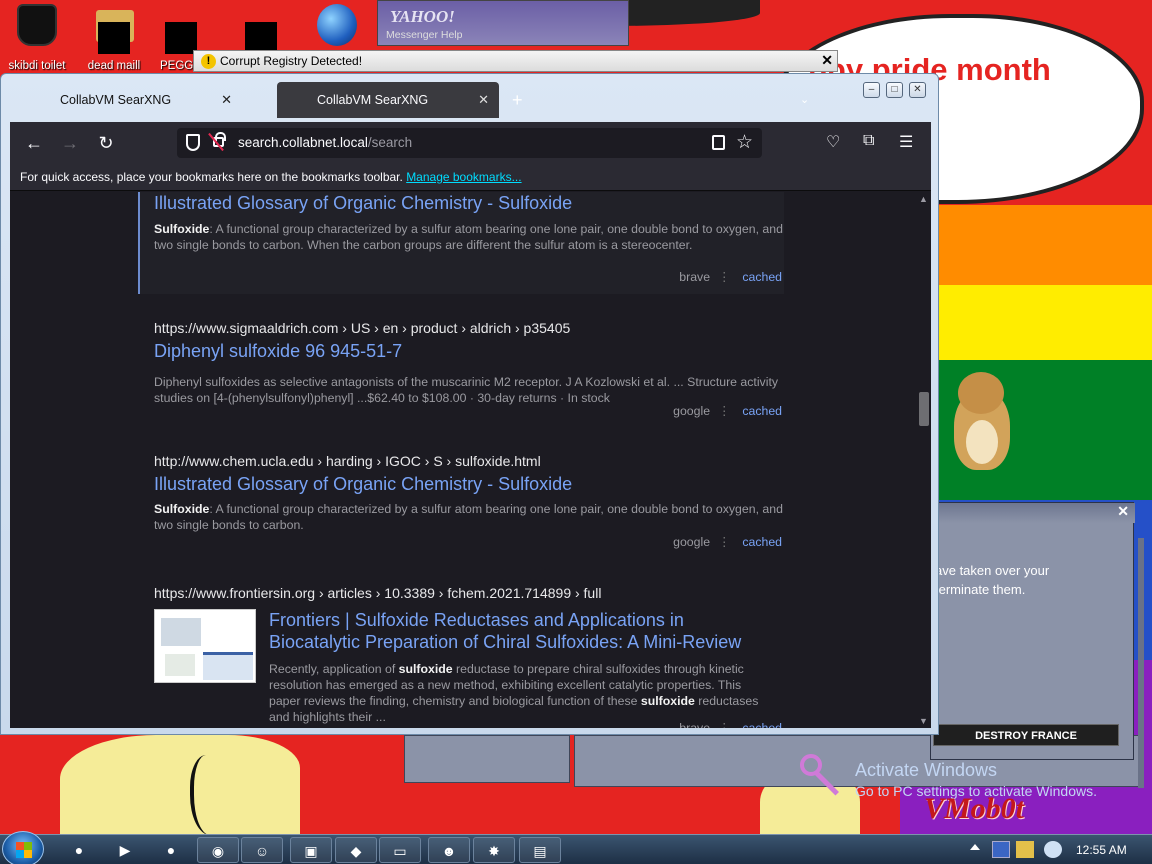  What do you see at coordinates (37, 38) in the screenshot?
I see `desktop-icon-skibdi-toilet: skibdi toilet` at bounding box center [37, 38].